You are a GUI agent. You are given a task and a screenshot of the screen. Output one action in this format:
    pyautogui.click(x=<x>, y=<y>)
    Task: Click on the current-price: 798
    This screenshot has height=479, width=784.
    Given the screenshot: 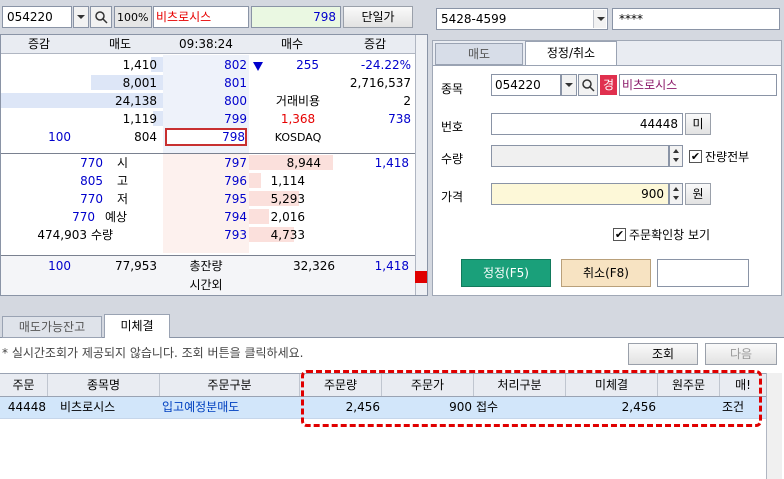 What is the action you would take?
    pyautogui.click(x=324, y=17)
    